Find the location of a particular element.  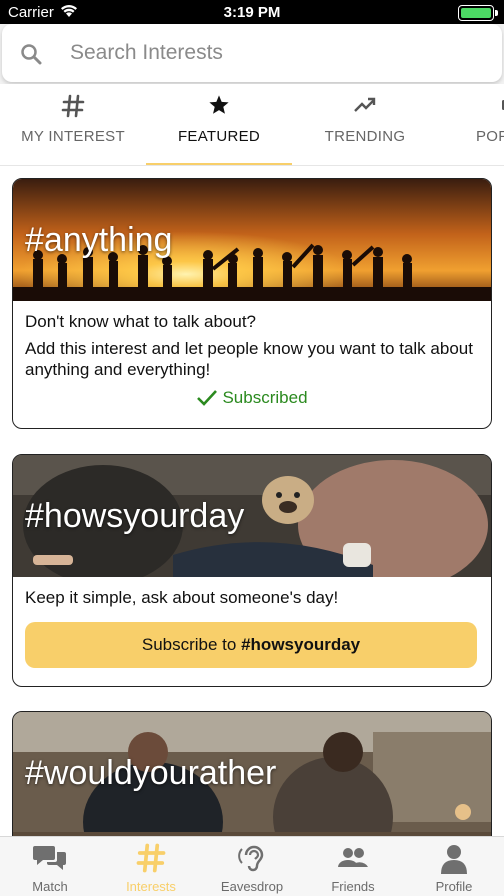

card-description: Keep it simple, ask about someone's day! is located at coordinates (182, 597).